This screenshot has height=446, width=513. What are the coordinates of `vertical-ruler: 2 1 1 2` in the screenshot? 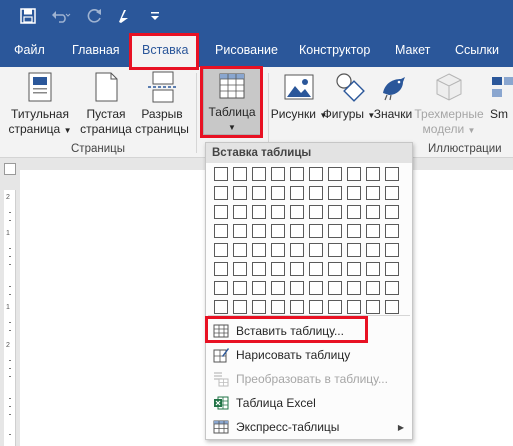 It's located at (10, 318).